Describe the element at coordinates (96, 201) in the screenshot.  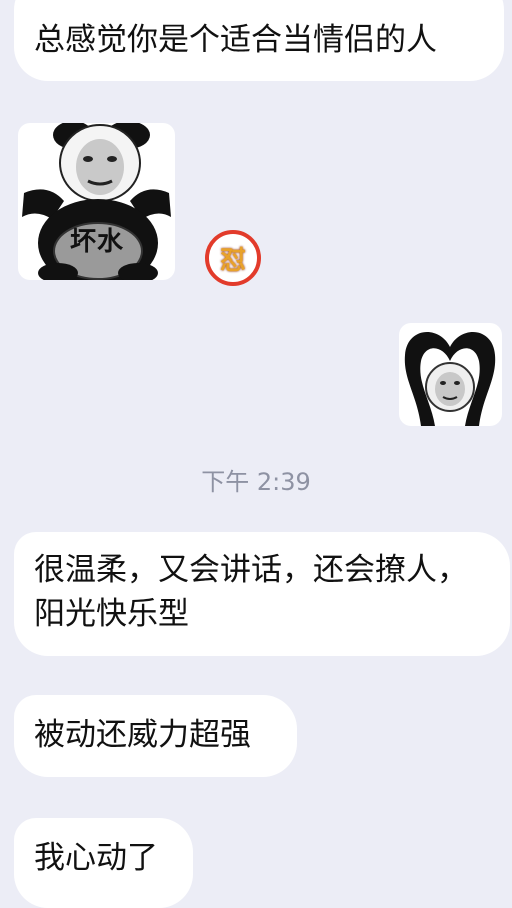
I see `panda-meme-sticker: 坏水` at that location.